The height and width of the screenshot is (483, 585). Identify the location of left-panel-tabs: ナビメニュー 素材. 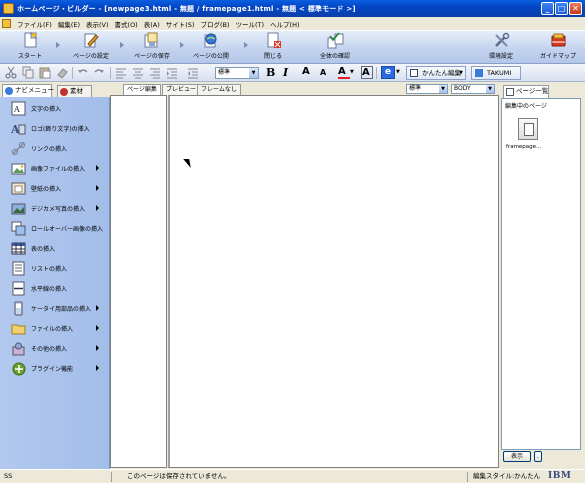
(55, 90).